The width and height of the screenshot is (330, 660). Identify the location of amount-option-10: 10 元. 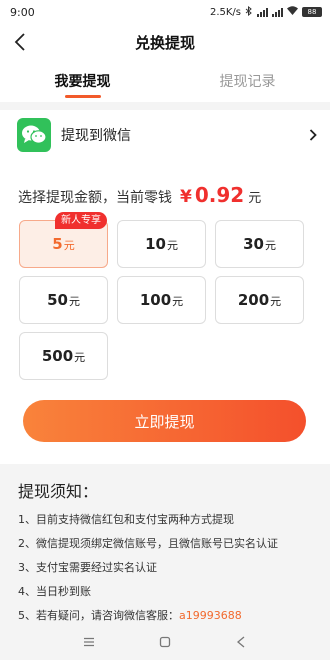
(161, 244).